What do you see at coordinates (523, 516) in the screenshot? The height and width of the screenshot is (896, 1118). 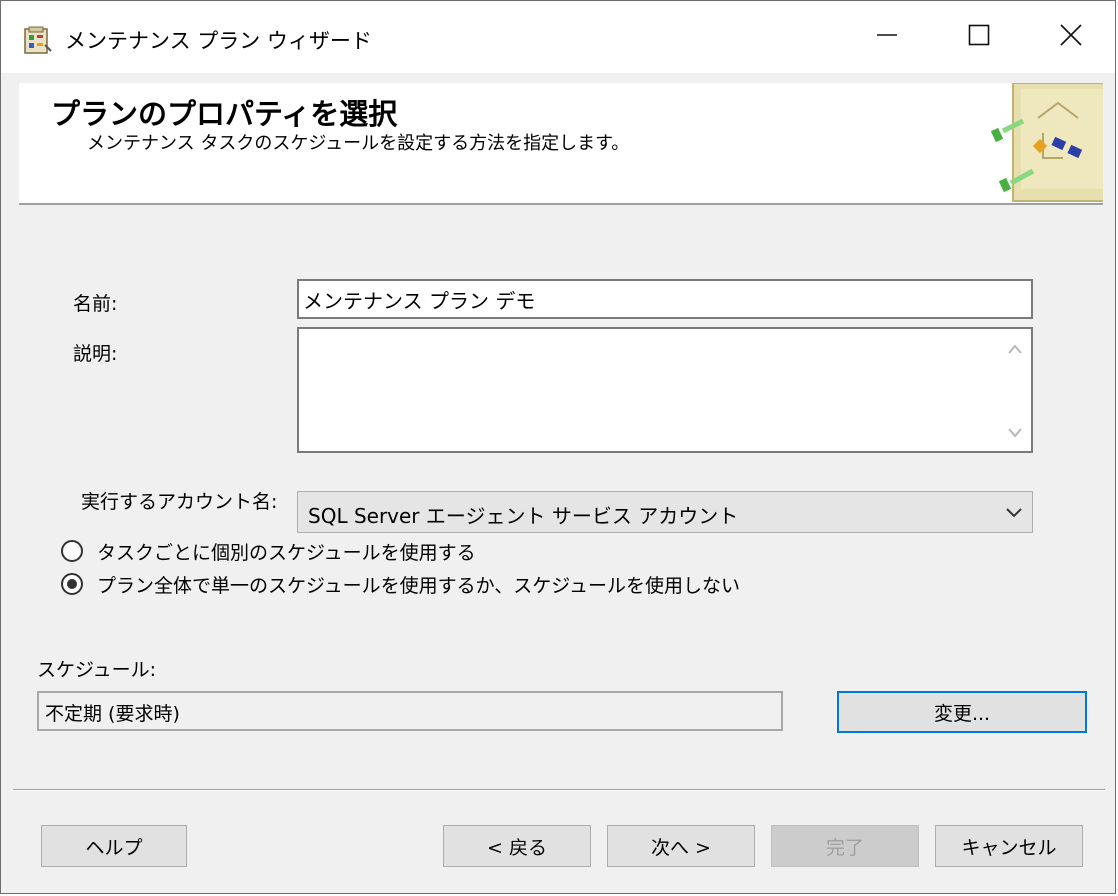 I see `account-selected-value: SQL Server エージェント サービス アカウント` at bounding box center [523, 516].